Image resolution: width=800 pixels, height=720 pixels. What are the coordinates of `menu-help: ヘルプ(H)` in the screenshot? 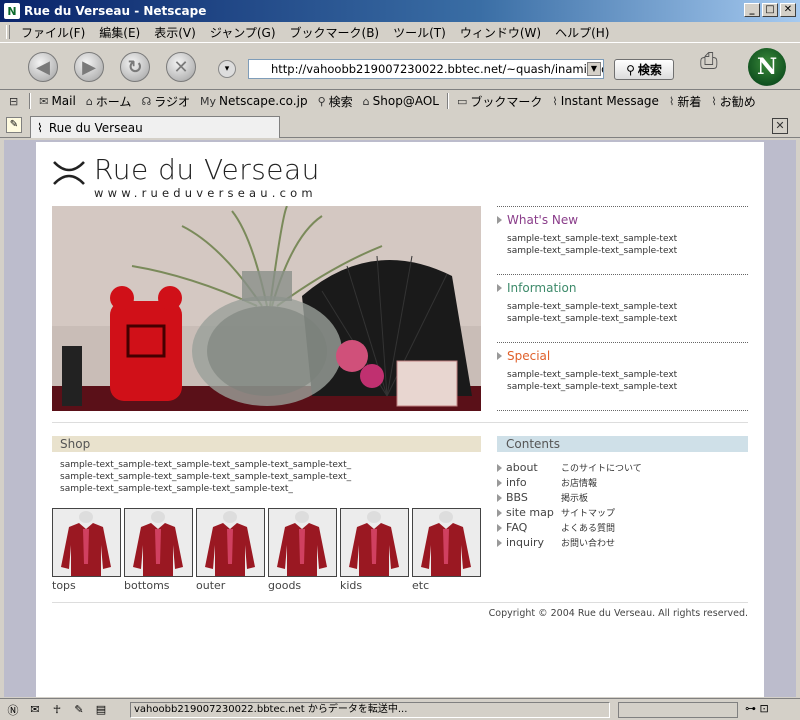 It's located at (582, 32).